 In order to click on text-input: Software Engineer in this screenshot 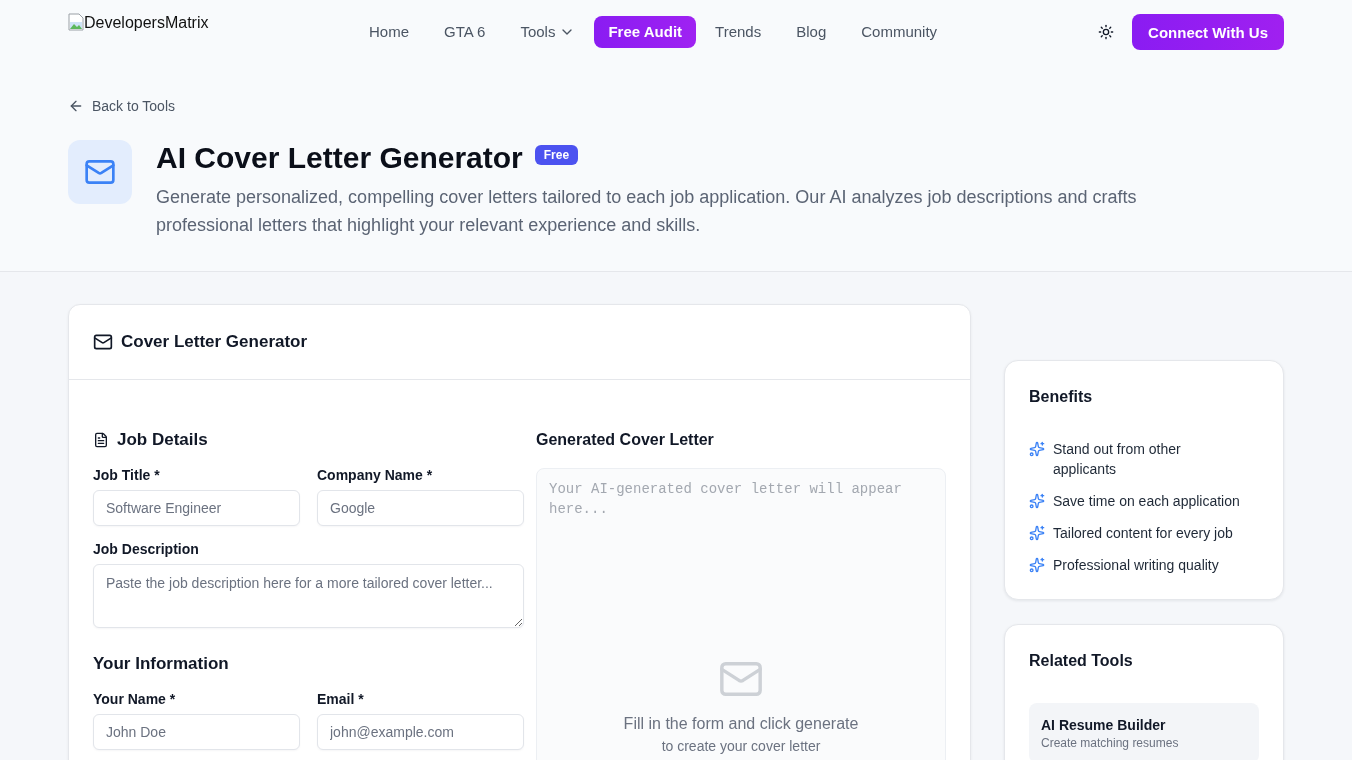, I will do `click(196, 508)`.